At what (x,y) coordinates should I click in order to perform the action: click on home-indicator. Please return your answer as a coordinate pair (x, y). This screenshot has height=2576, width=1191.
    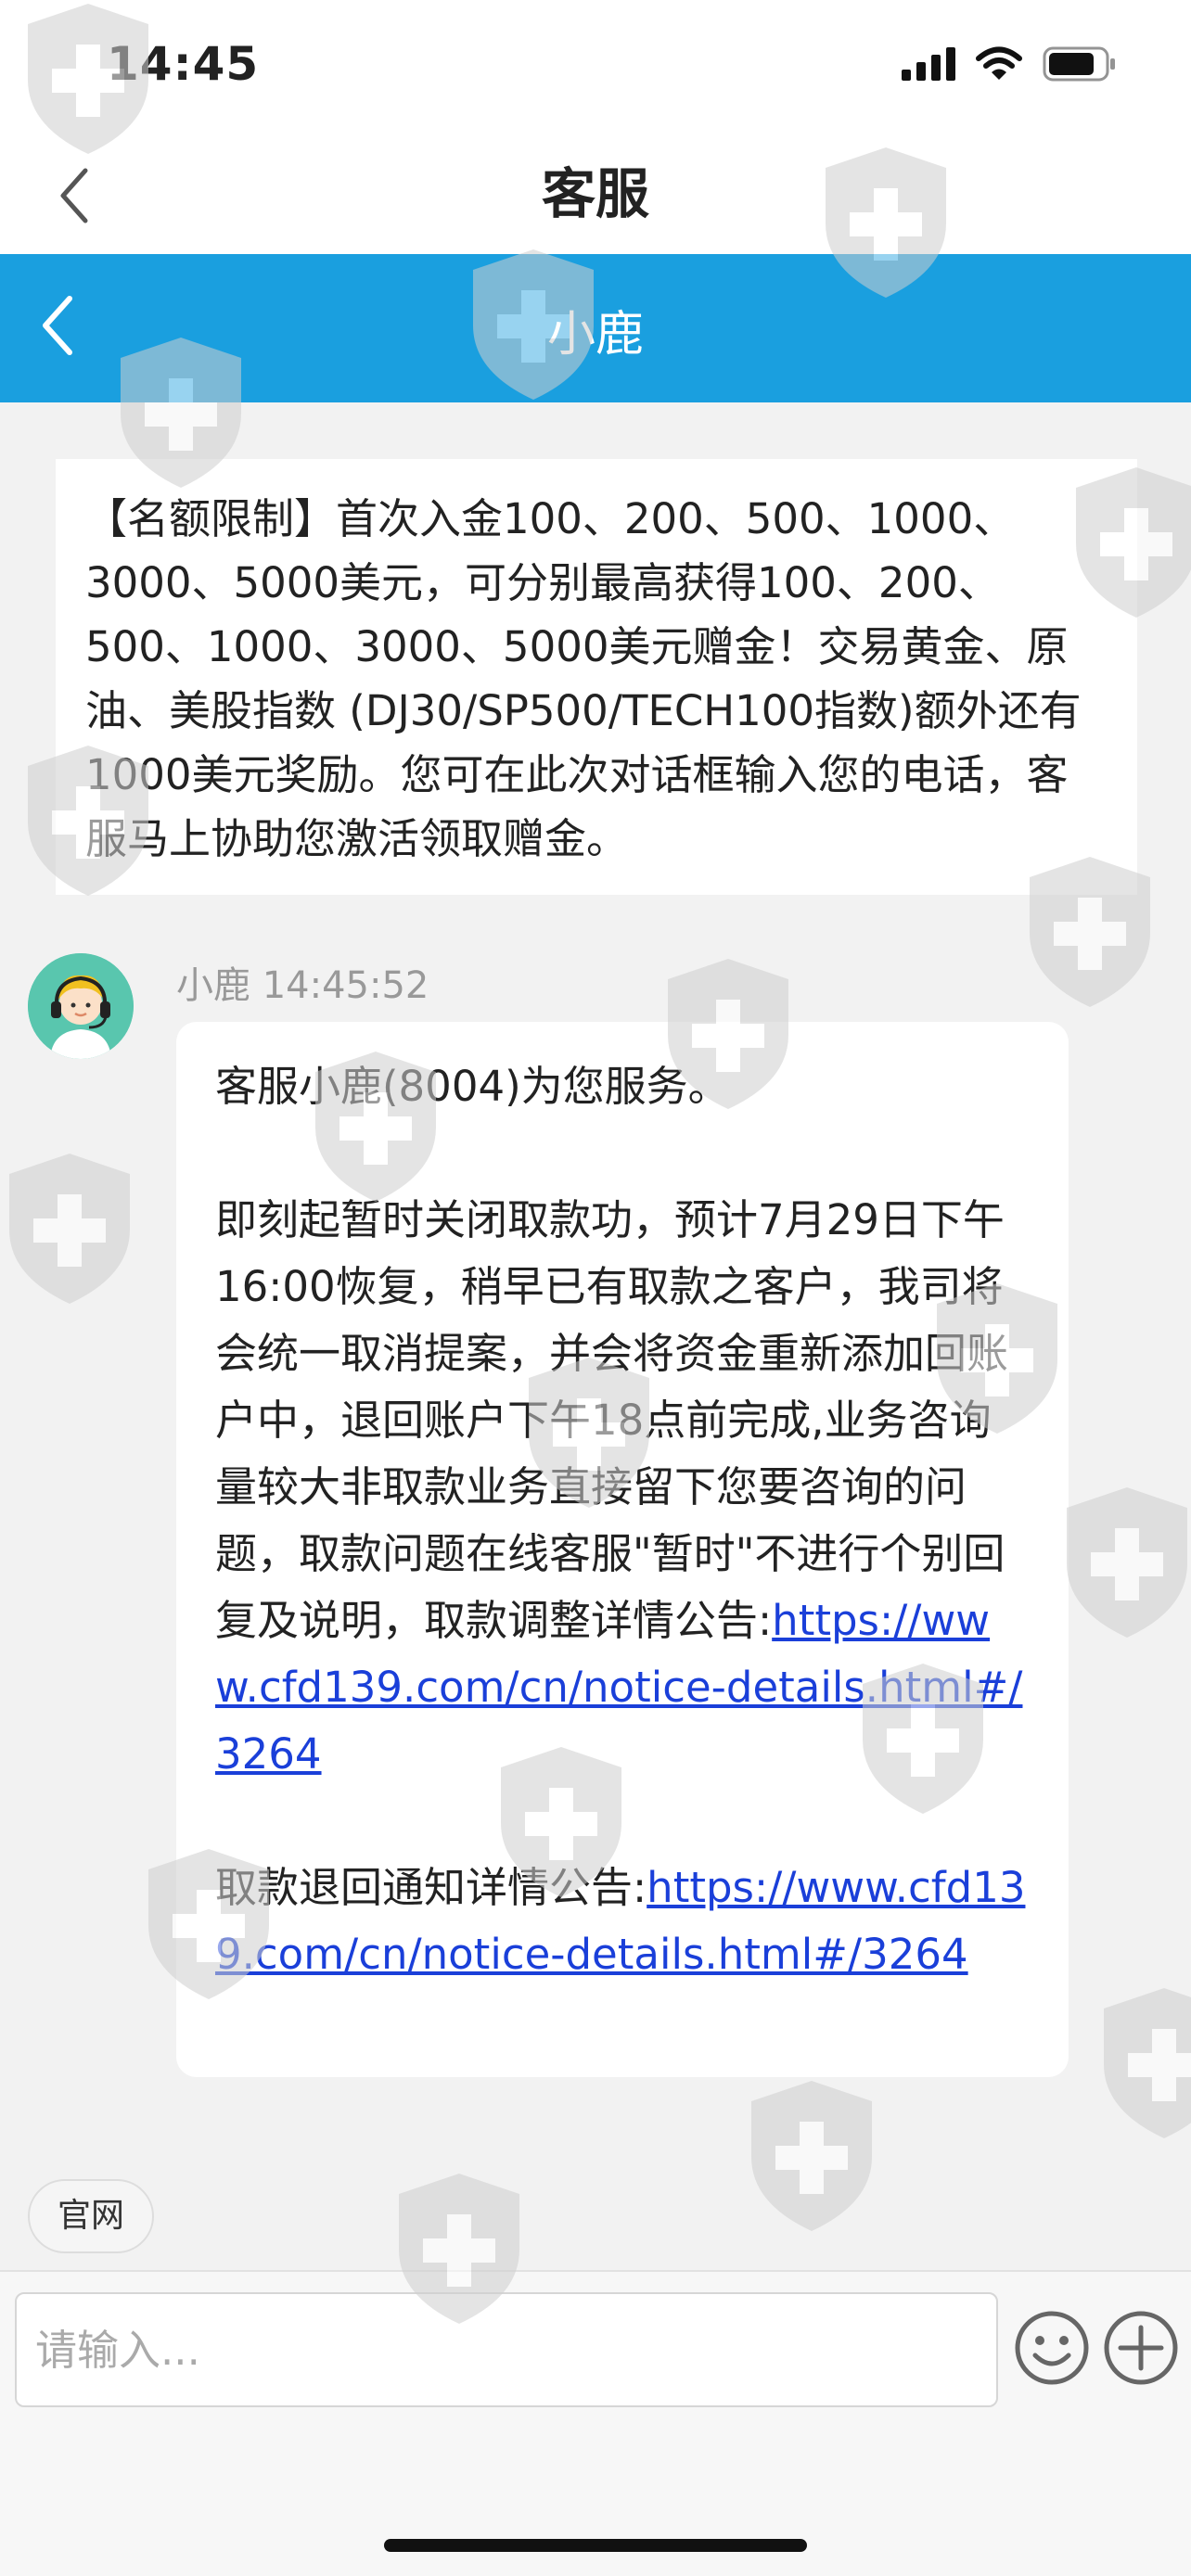
    Looking at the image, I should click on (595, 2545).